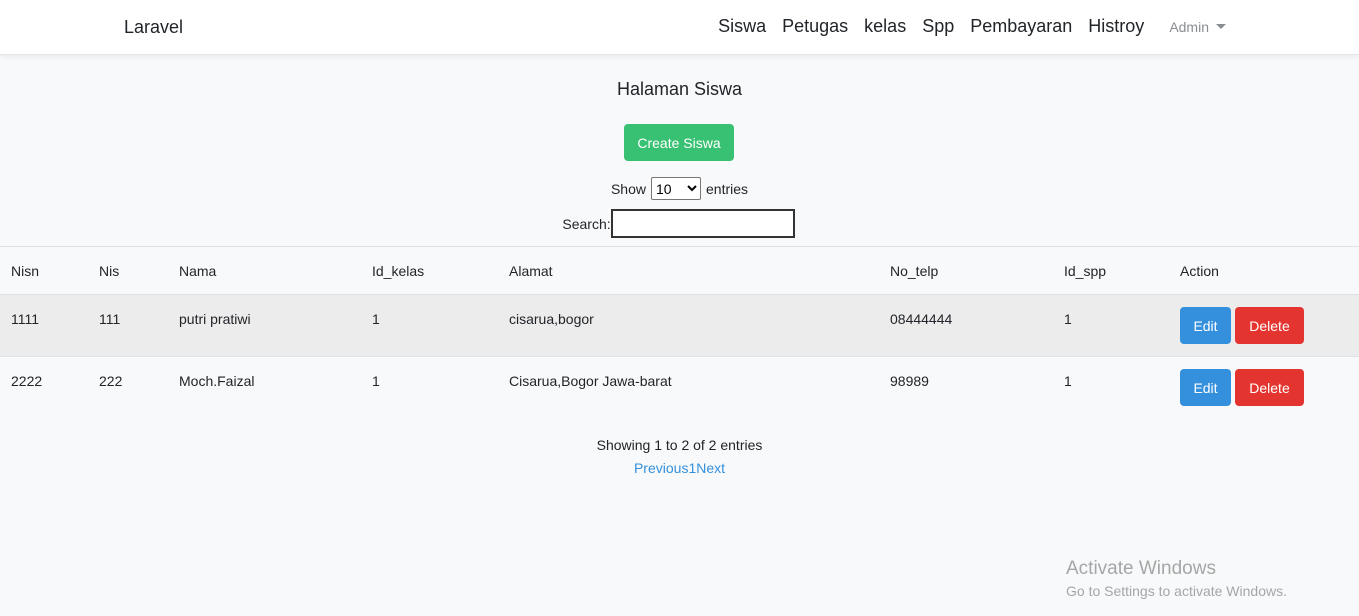 The height and width of the screenshot is (616, 1359). What do you see at coordinates (440, 271) in the screenshot?
I see `header-id-kelas: Id_kelas` at bounding box center [440, 271].